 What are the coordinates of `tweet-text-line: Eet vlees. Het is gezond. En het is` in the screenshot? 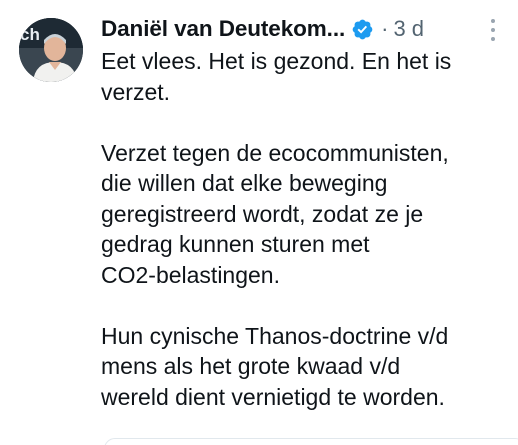 It's located at (276, 61).